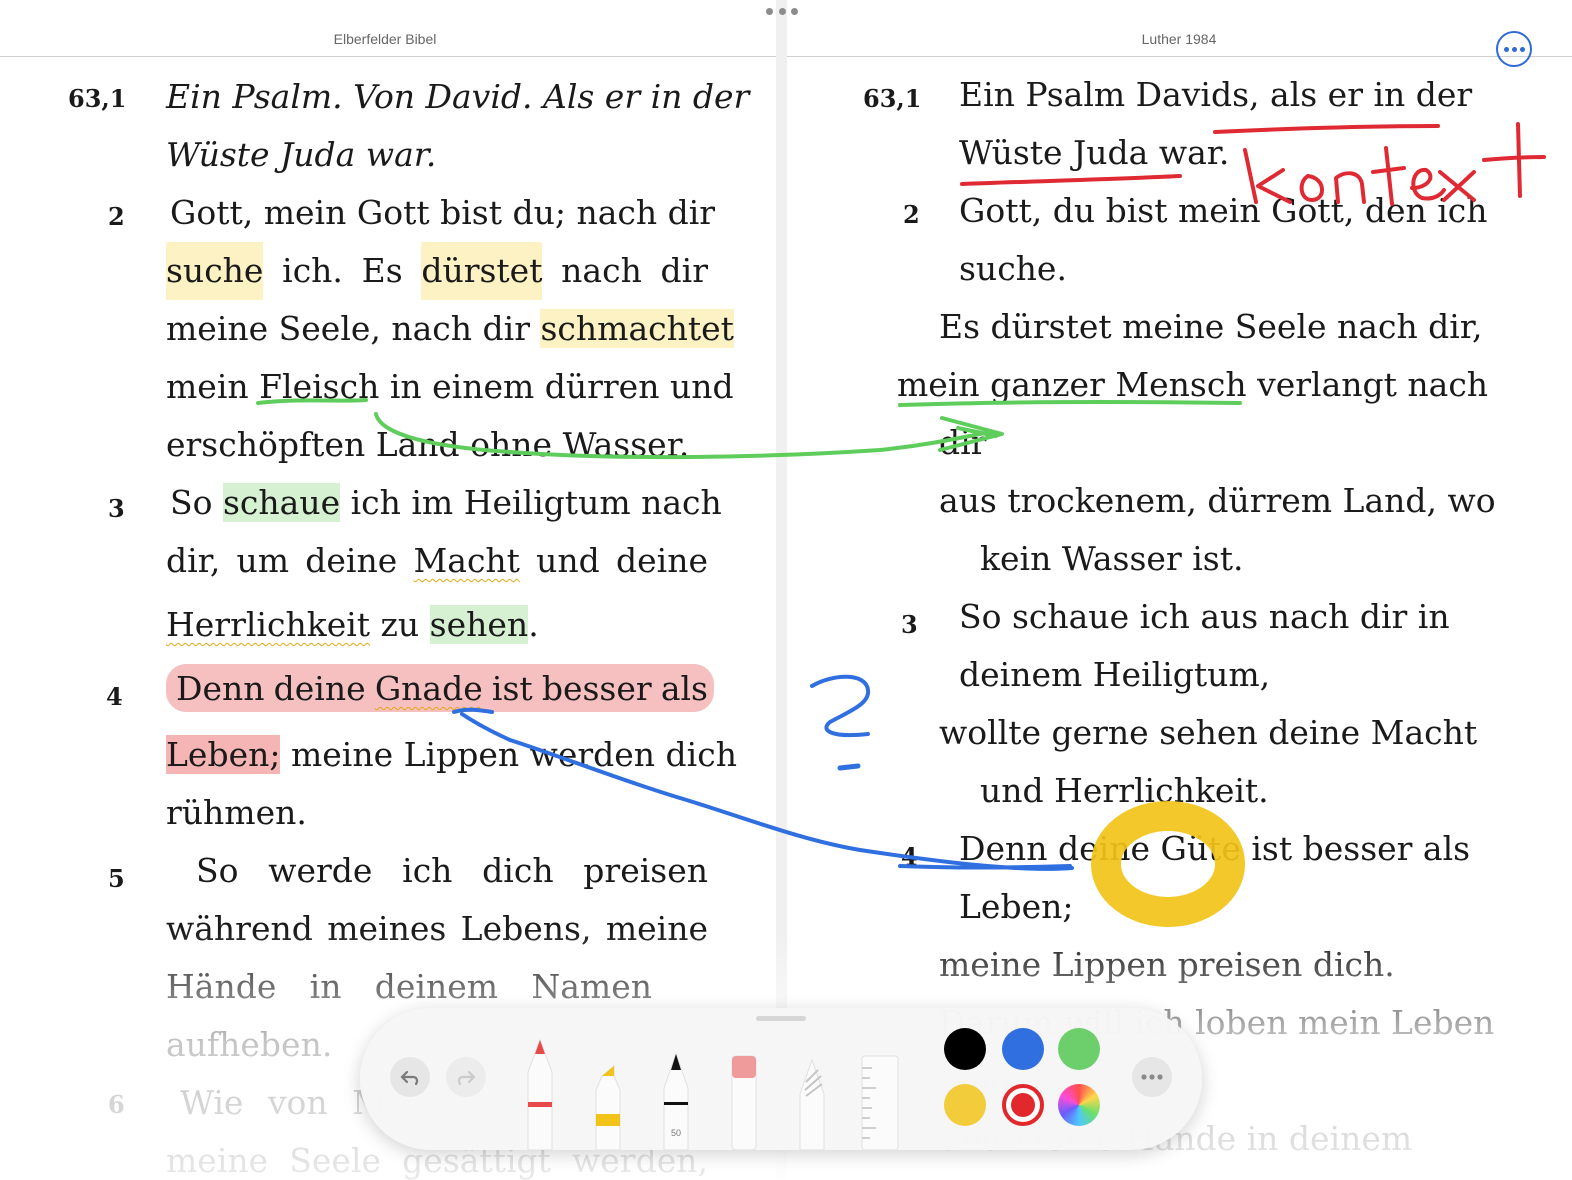  What do you see at coordinates (1079, 1105) in the screenshot?
I see `color-picker-wheel-icon` at bounding box center [1079, 1105].